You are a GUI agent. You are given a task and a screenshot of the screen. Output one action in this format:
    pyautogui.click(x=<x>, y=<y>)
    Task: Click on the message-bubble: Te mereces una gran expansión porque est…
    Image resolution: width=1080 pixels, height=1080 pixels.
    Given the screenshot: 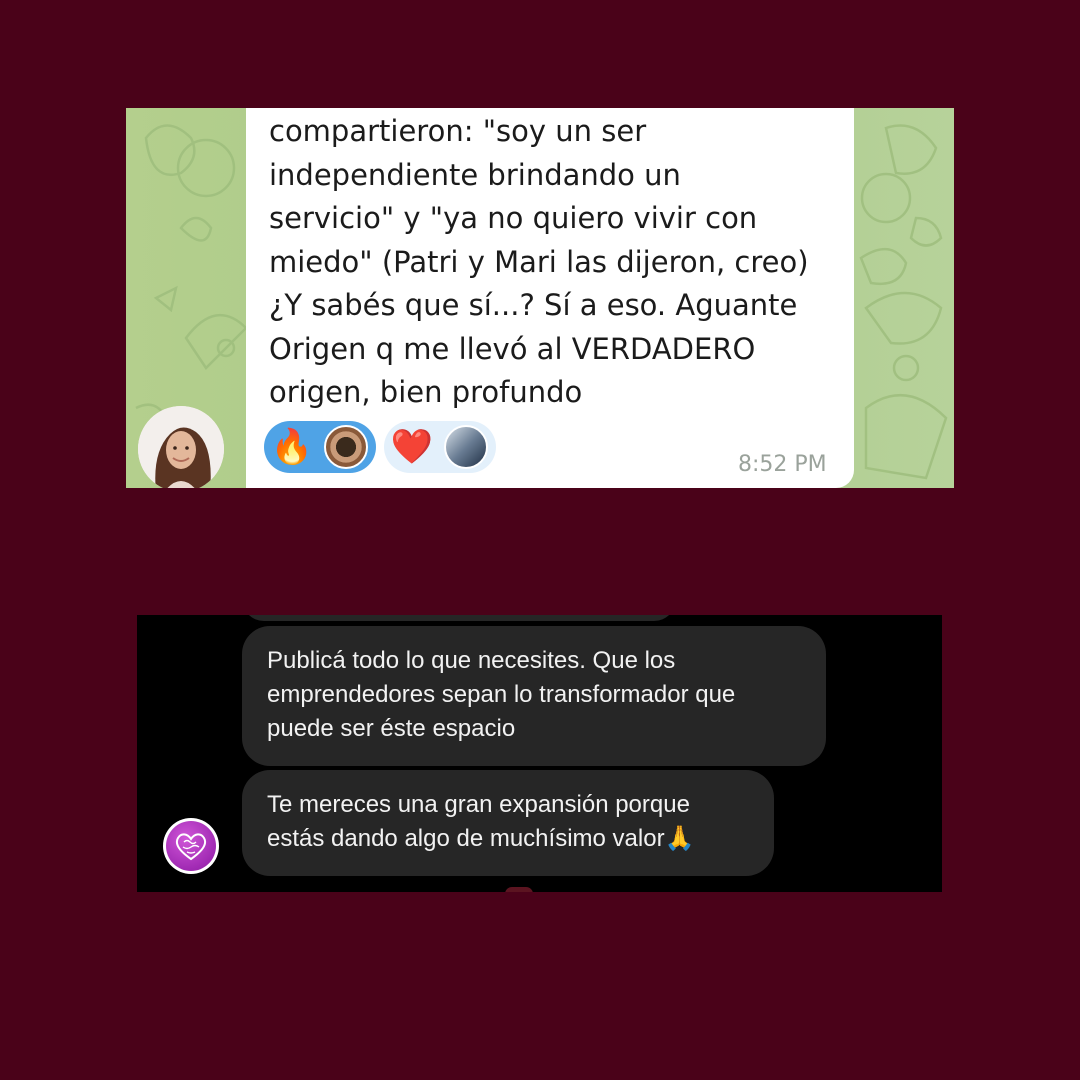 What is the action you would take?
    pyautogui.click(x=508, y=823)
    